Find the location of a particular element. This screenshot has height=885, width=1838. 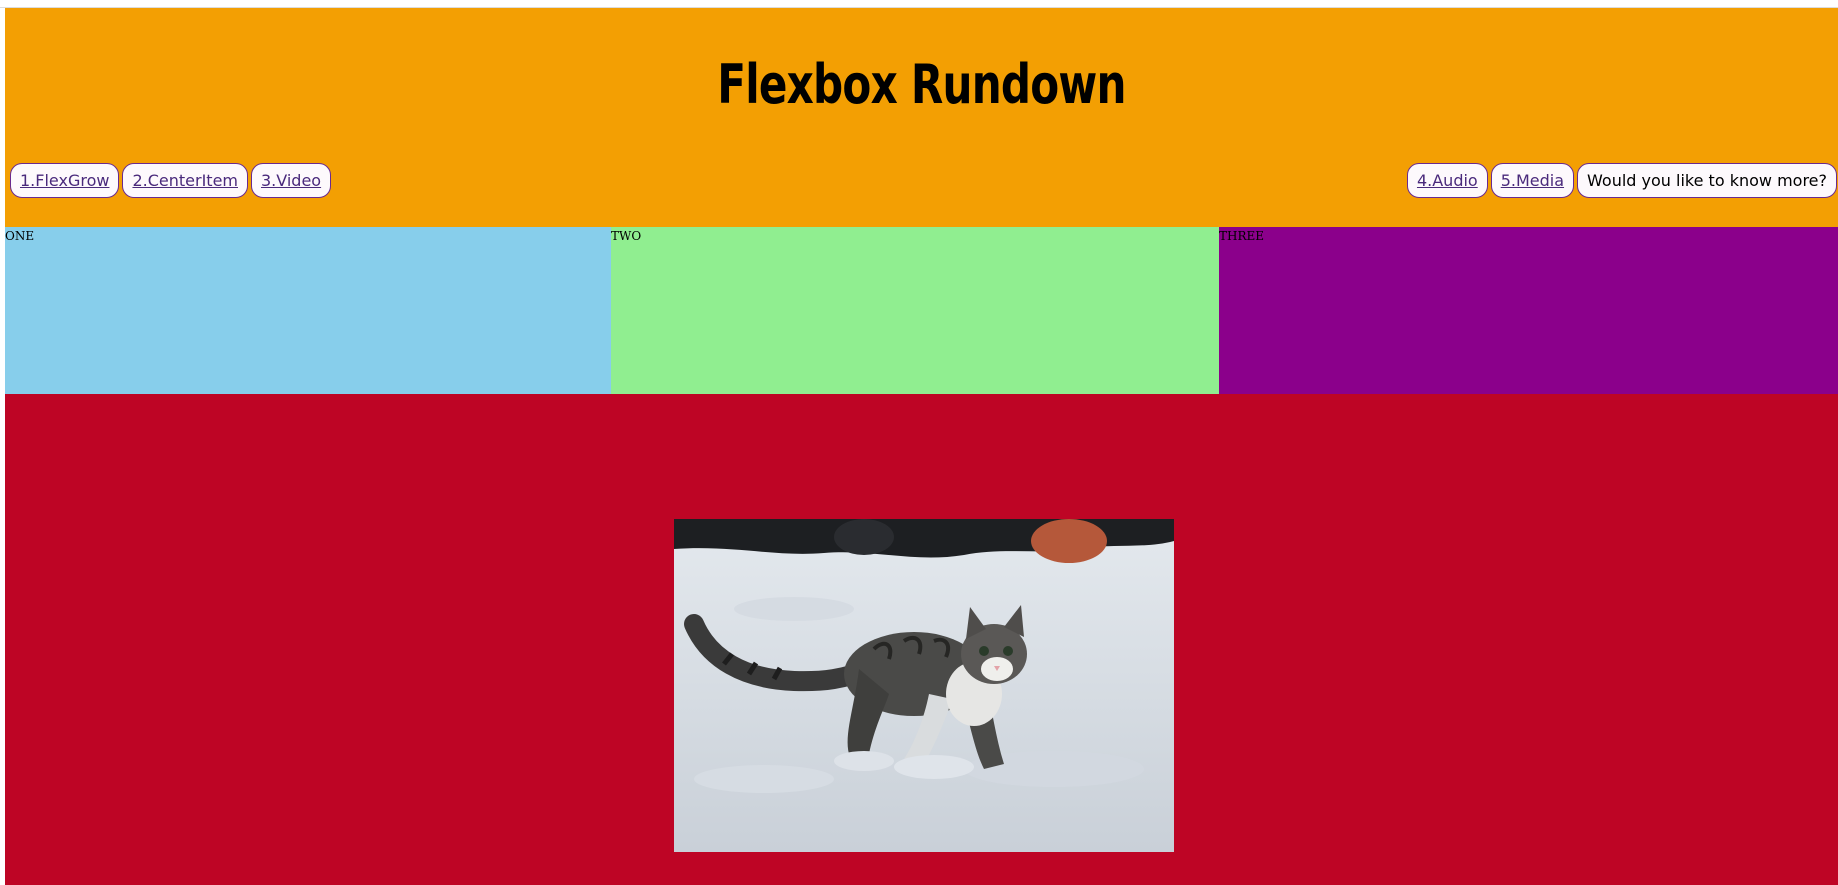

nav-link-centeritem: 2.CenterItem is located at coordinates (185, 180).